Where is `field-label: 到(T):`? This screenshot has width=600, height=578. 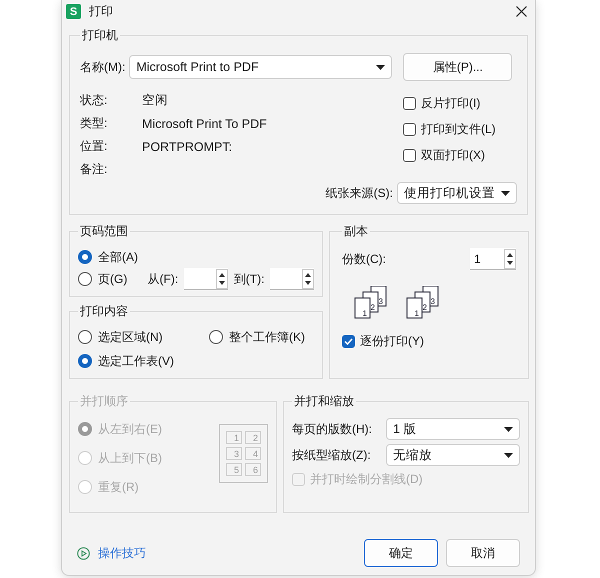 field-label: 到(T): is located at coordinates (249, 279).